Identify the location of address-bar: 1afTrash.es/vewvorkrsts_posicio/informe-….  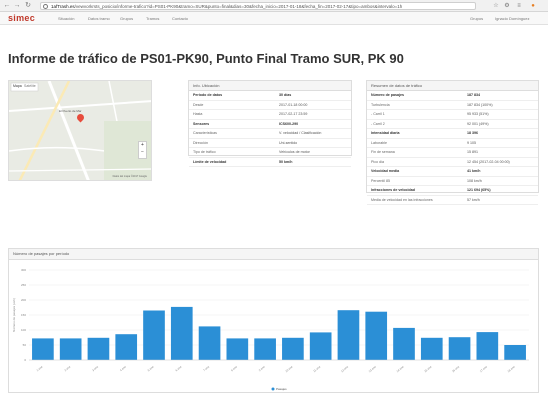
(258, 6).